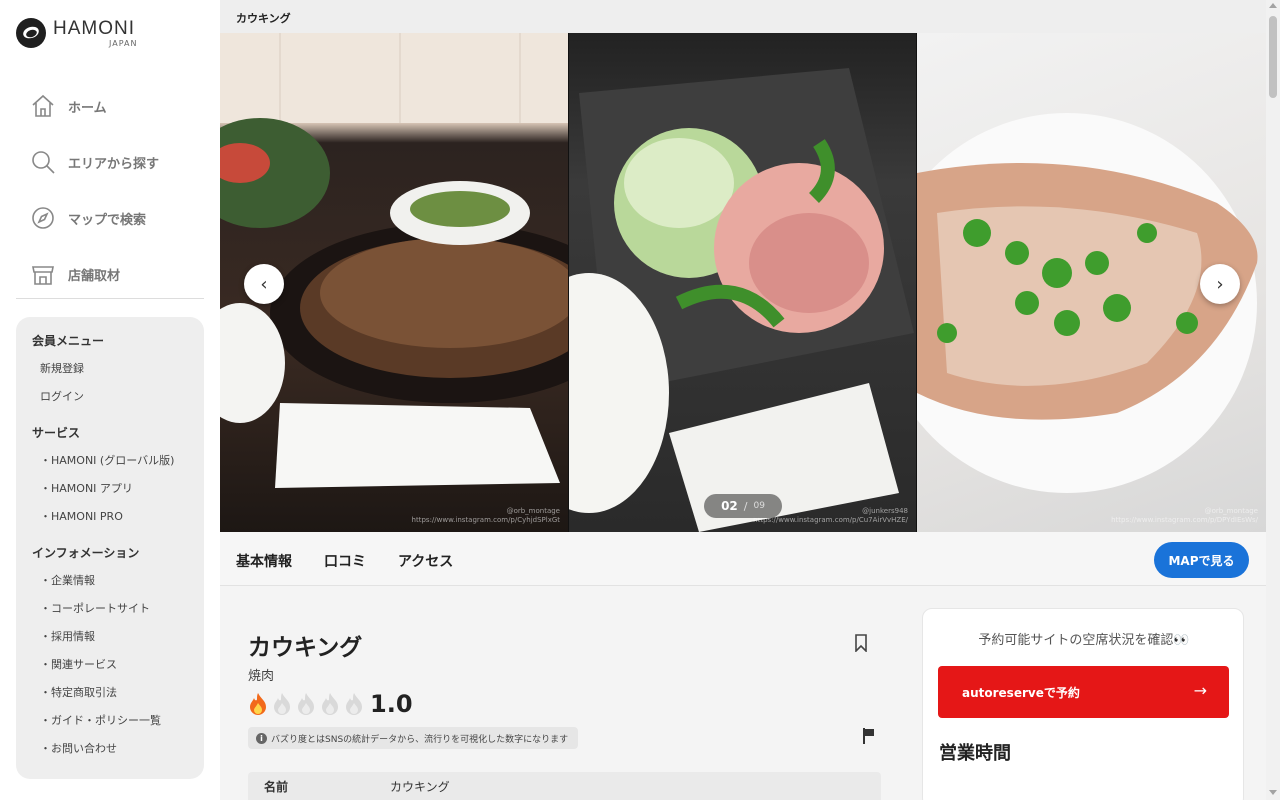 This screenshot has height=800, width=1280. What do you see at coordinates (110, 517) in the screenshot?
I see `menu-link-pro: ・HAMONI PRO` at bounding box center [110, 517].